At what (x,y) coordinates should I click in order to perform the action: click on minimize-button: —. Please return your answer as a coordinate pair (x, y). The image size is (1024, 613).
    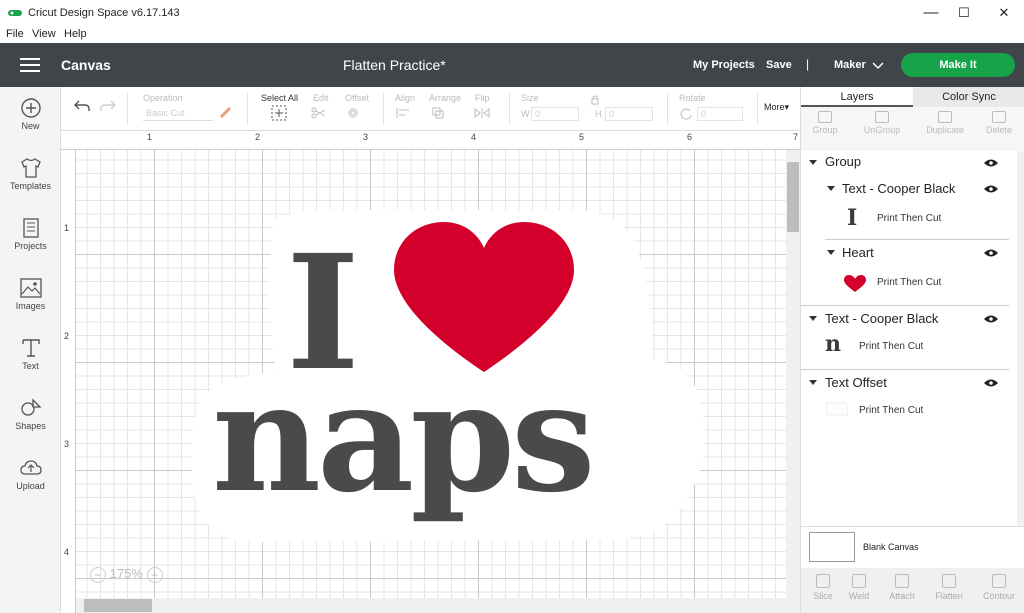
    Looking at the image, I should click on (931, 13).